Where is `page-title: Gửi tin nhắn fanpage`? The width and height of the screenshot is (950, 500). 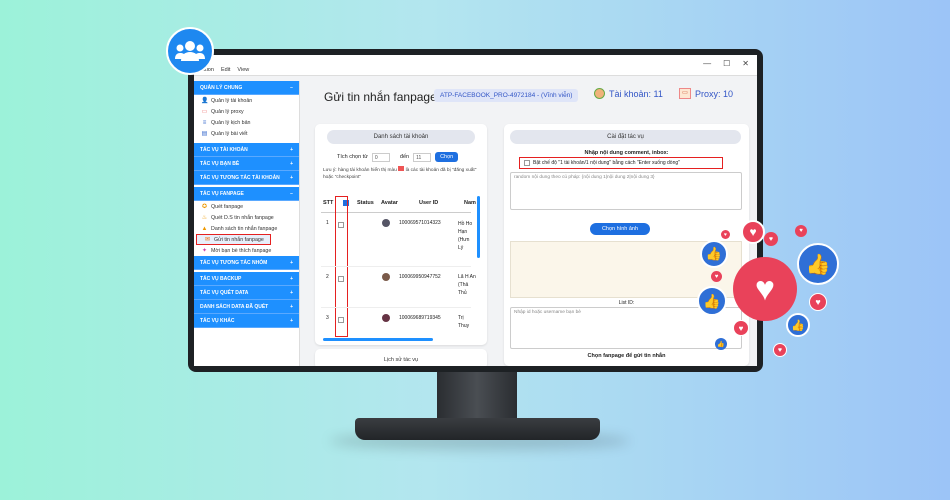
page-title: Gửi tin nhắn fanpage is located at coordinates (380, 97).